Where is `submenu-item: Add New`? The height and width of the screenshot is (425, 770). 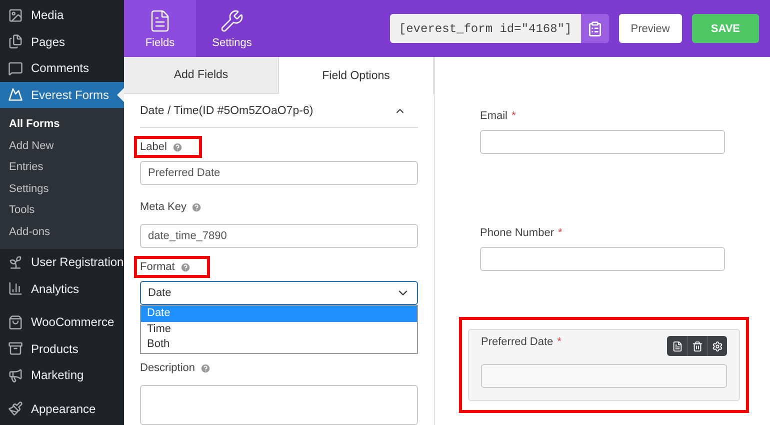 submenu-item: Add New is located at coordinates (62, 146).